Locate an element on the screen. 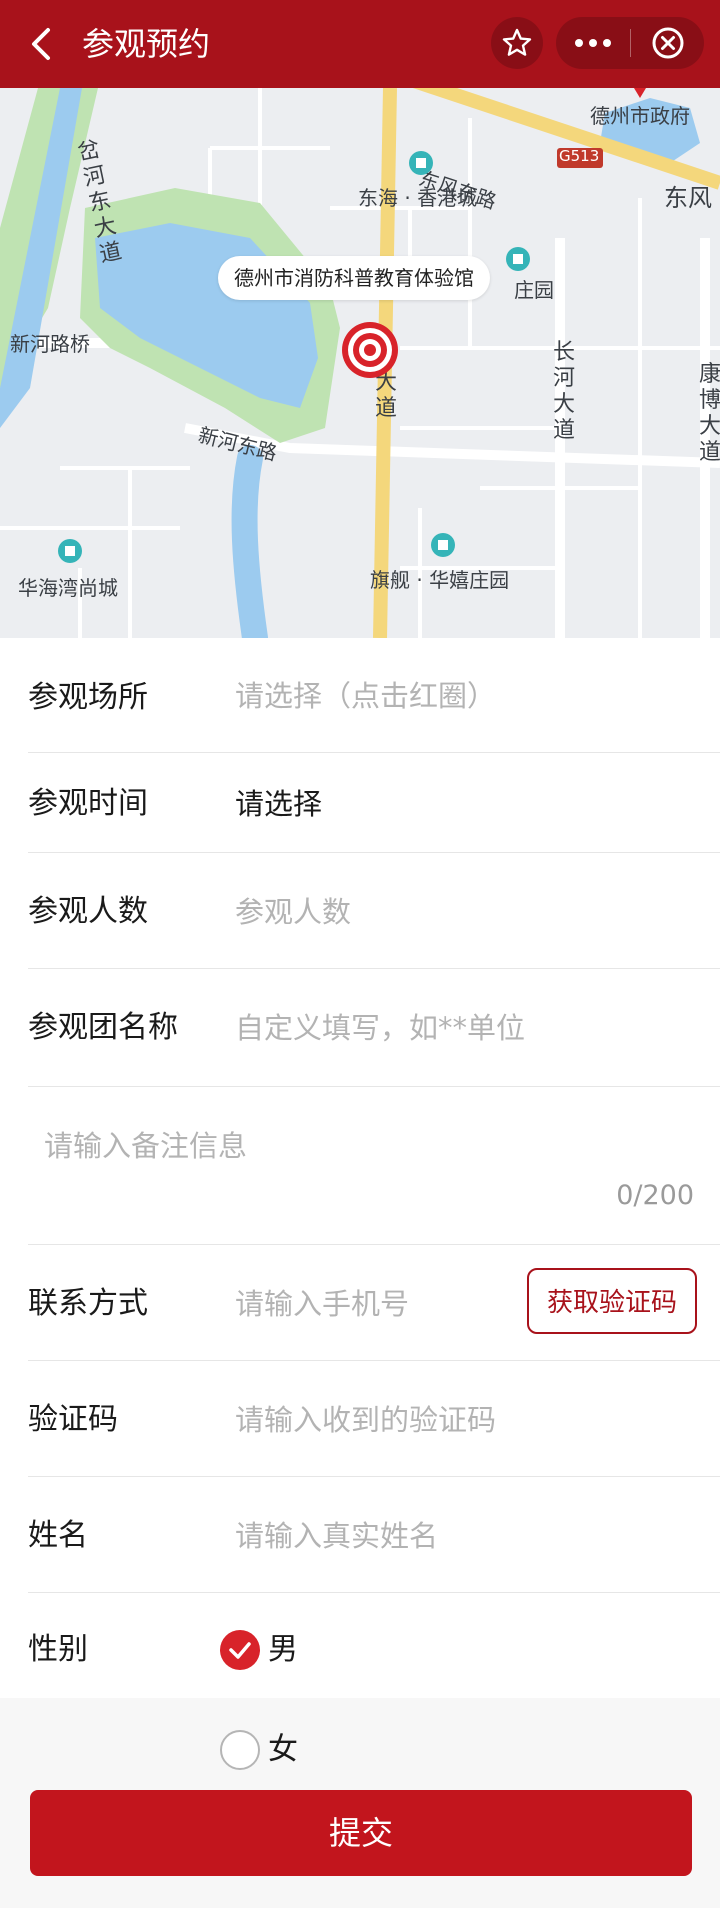 The width and height of the screenshot is (720, 1908). back-icon is located at coordinates (41, 44).